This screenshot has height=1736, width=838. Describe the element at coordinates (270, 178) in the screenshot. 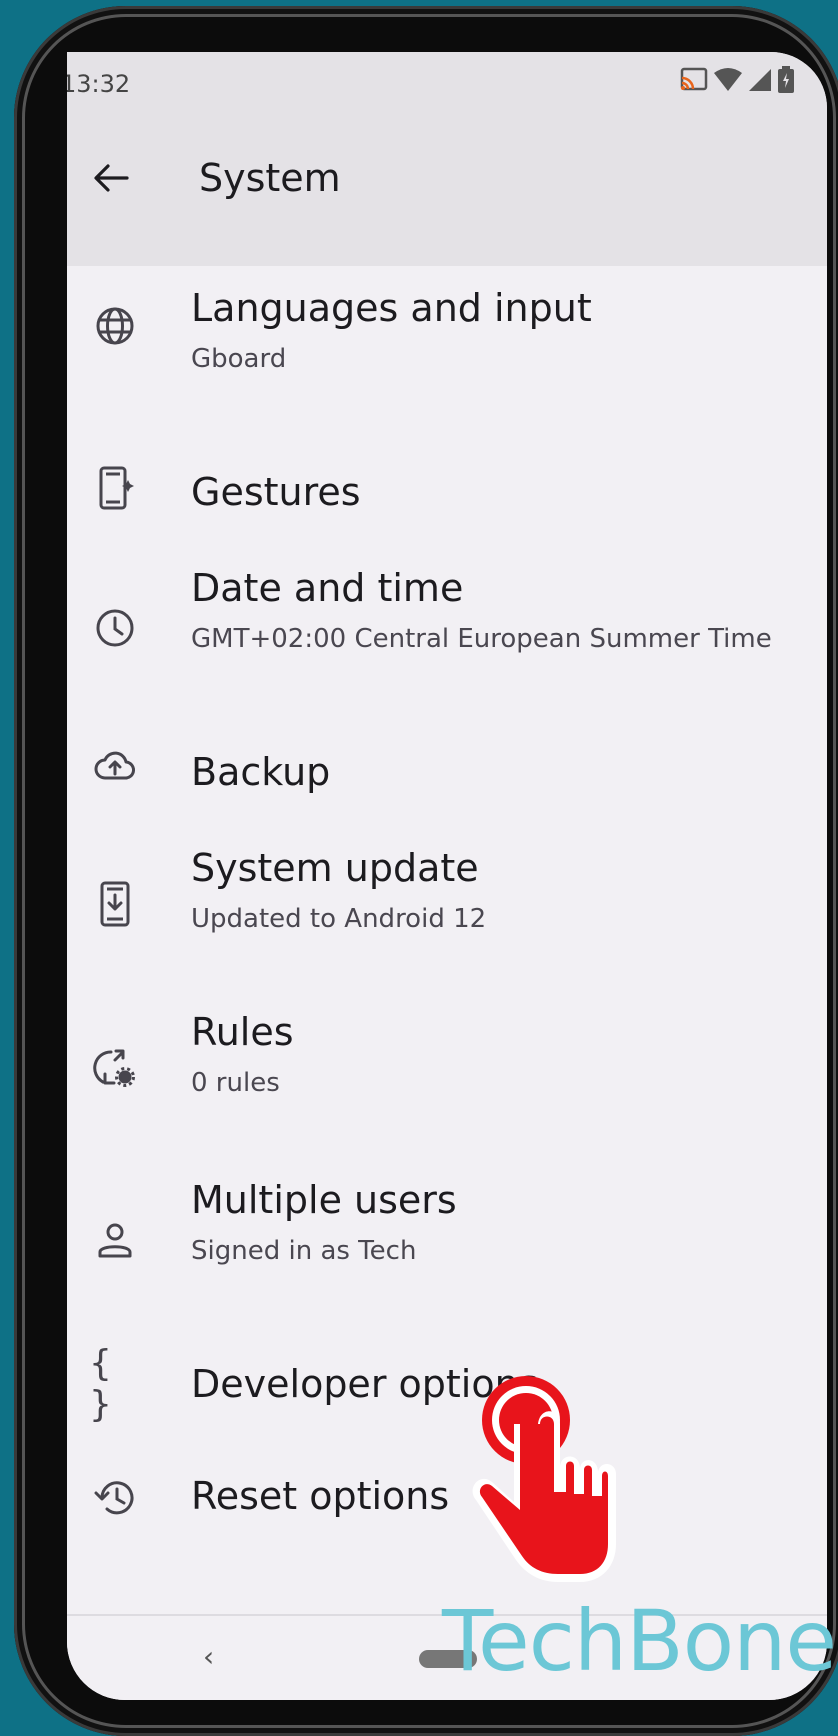

I see `page-title: System` at that location.